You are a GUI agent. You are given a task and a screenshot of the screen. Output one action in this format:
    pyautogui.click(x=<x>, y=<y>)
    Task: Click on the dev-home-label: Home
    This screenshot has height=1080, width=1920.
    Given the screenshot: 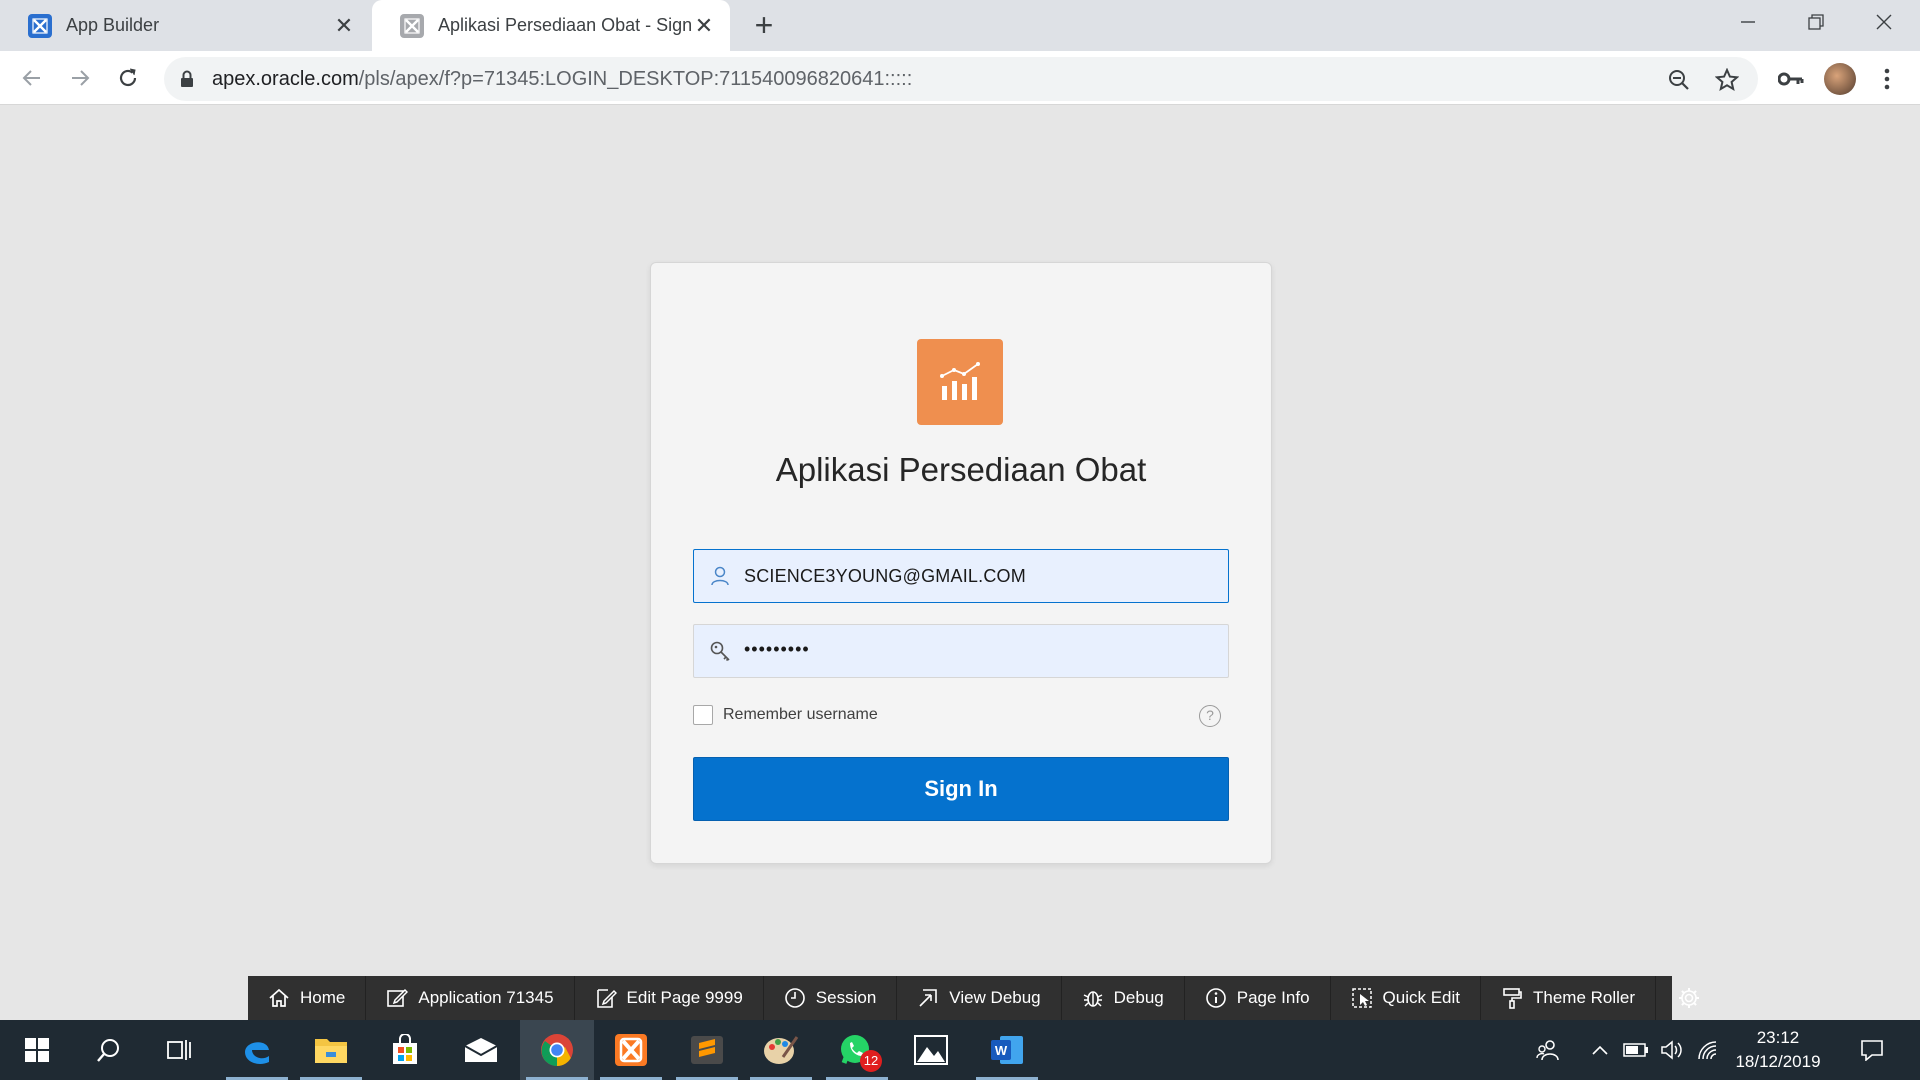 What is the action you would take?
    pyautogui.click(x=323, y=997)
    